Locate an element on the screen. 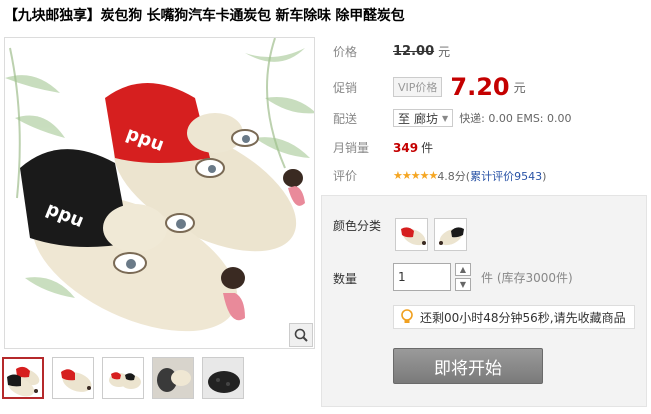 The height and width of the screenshot is (414, 651). star-rating-icon: ★★★★★ is located at coordinates (415, 175).